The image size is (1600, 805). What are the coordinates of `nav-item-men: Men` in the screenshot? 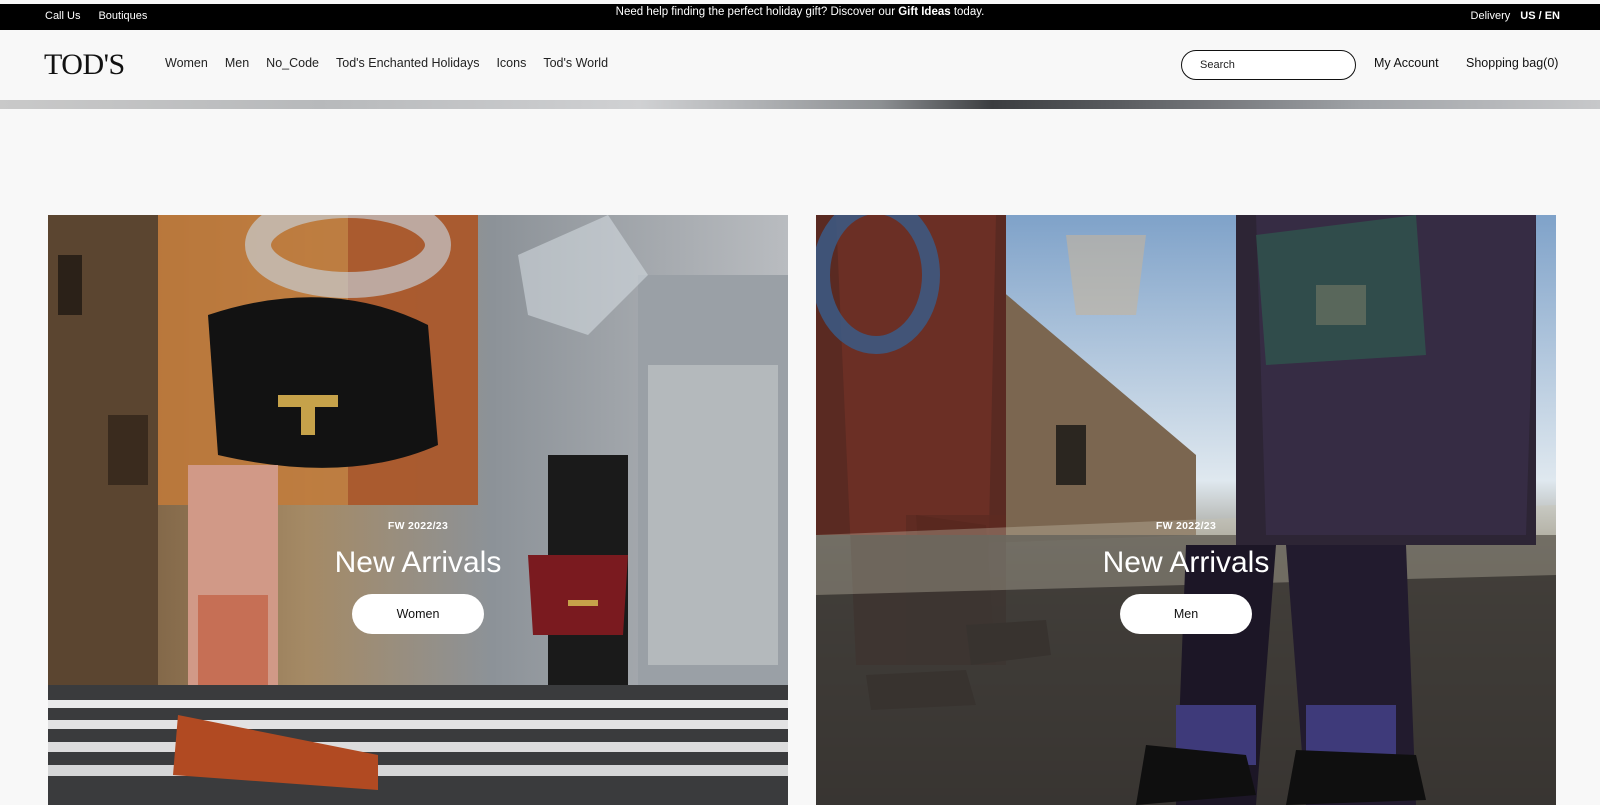 It's located at (237, 63).